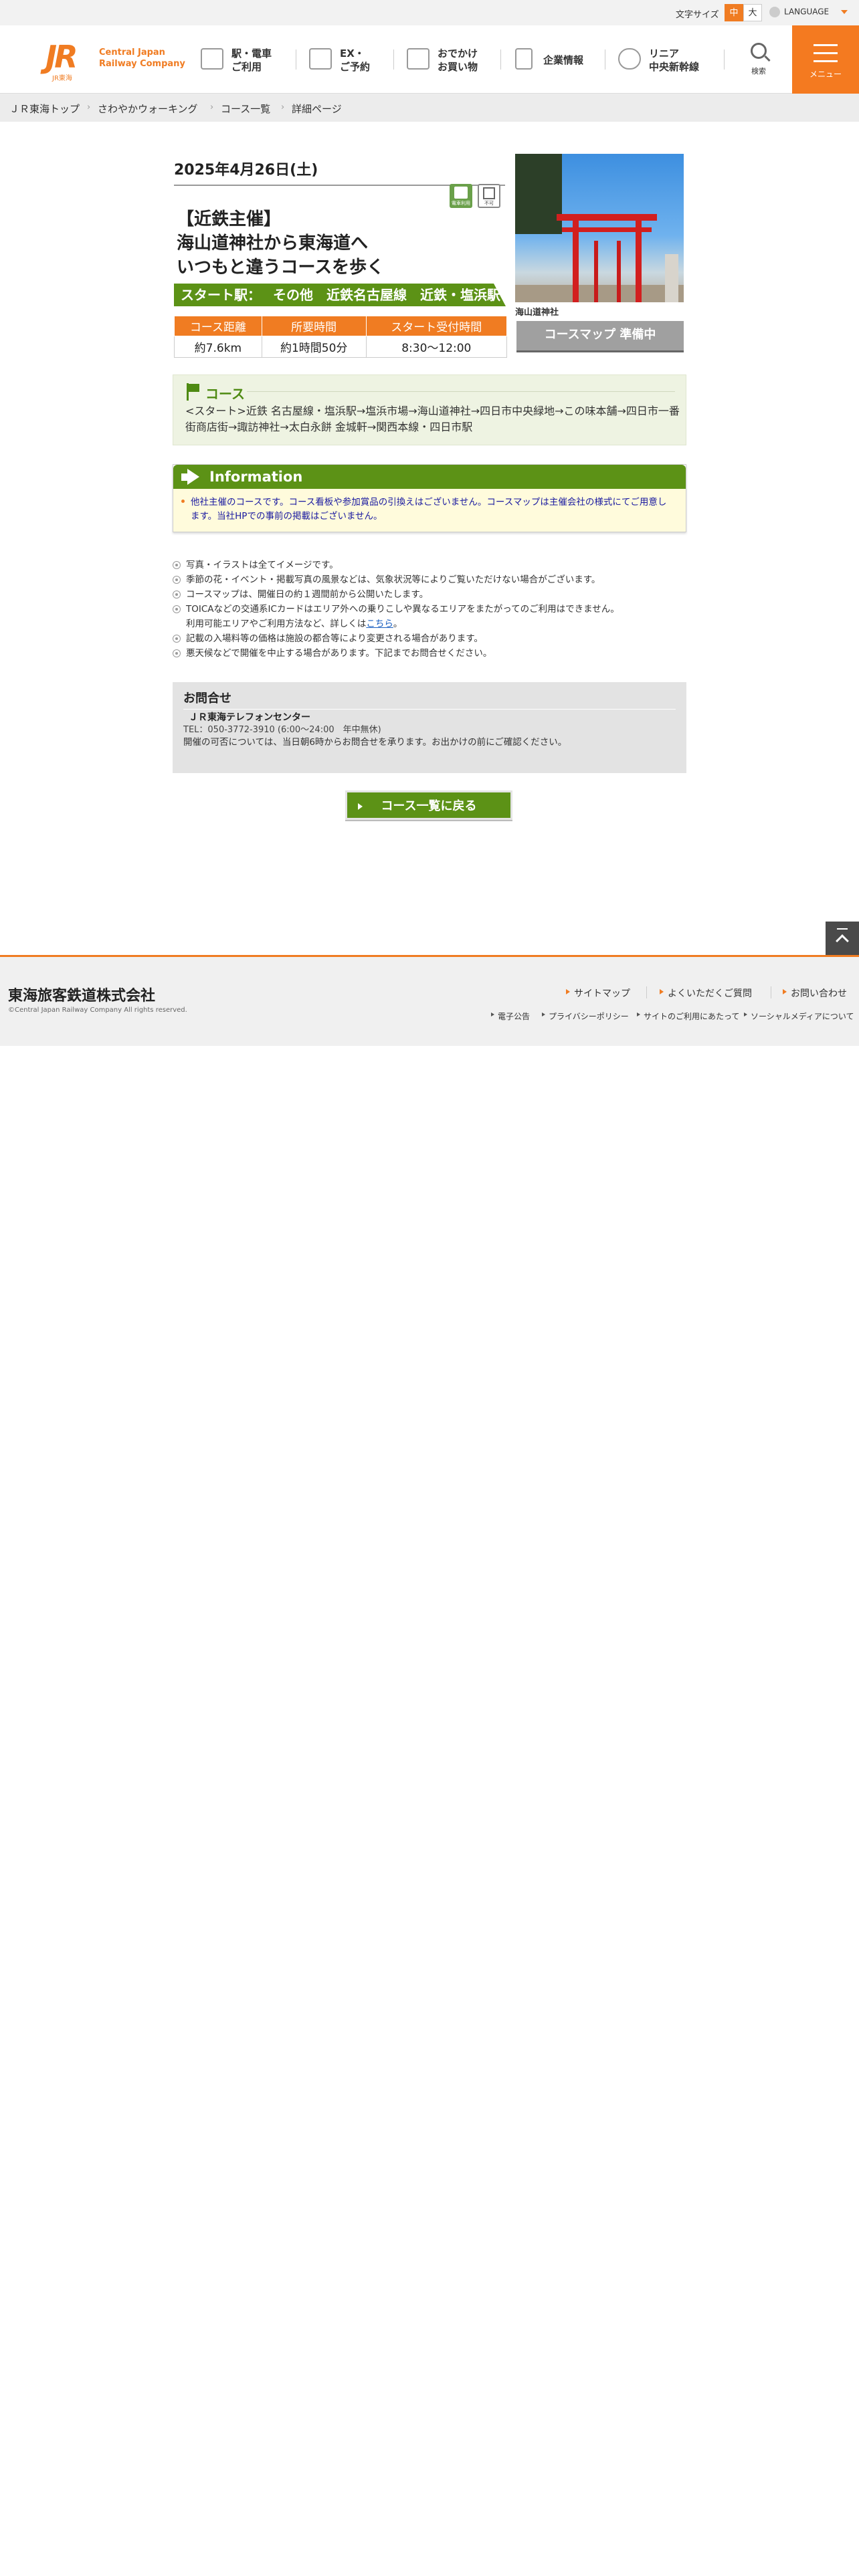 The width and height of the screenshot is (859, 2576). What do you see at coordinates (600, 336) in the screenshot?
I see `course-map-button: コースマップ 準備中` at bounding box center [600, 336].